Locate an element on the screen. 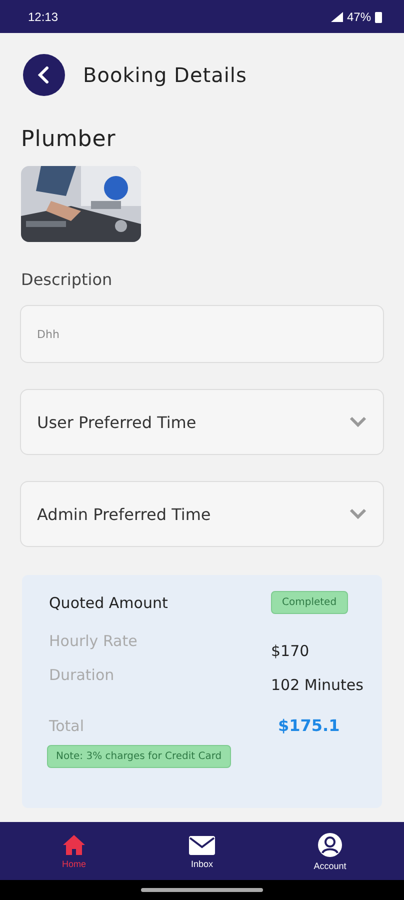 This screenshot has width=404, height=900. time-dropdown: Admin Preferred Time is located at coordinates (202, 514).